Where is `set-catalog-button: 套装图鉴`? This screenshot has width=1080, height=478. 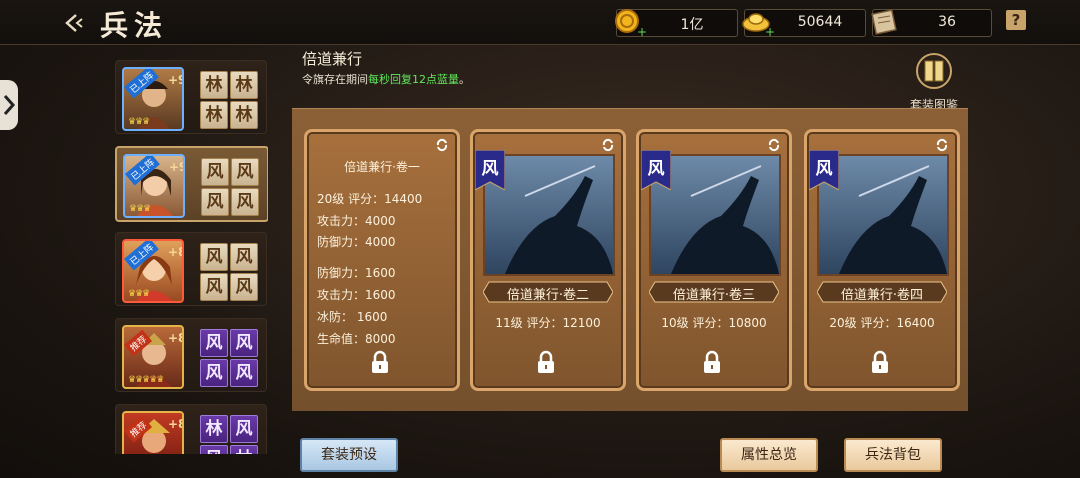
set-catalog-button: 套装图鉴 is located at coordinates (934, 82).